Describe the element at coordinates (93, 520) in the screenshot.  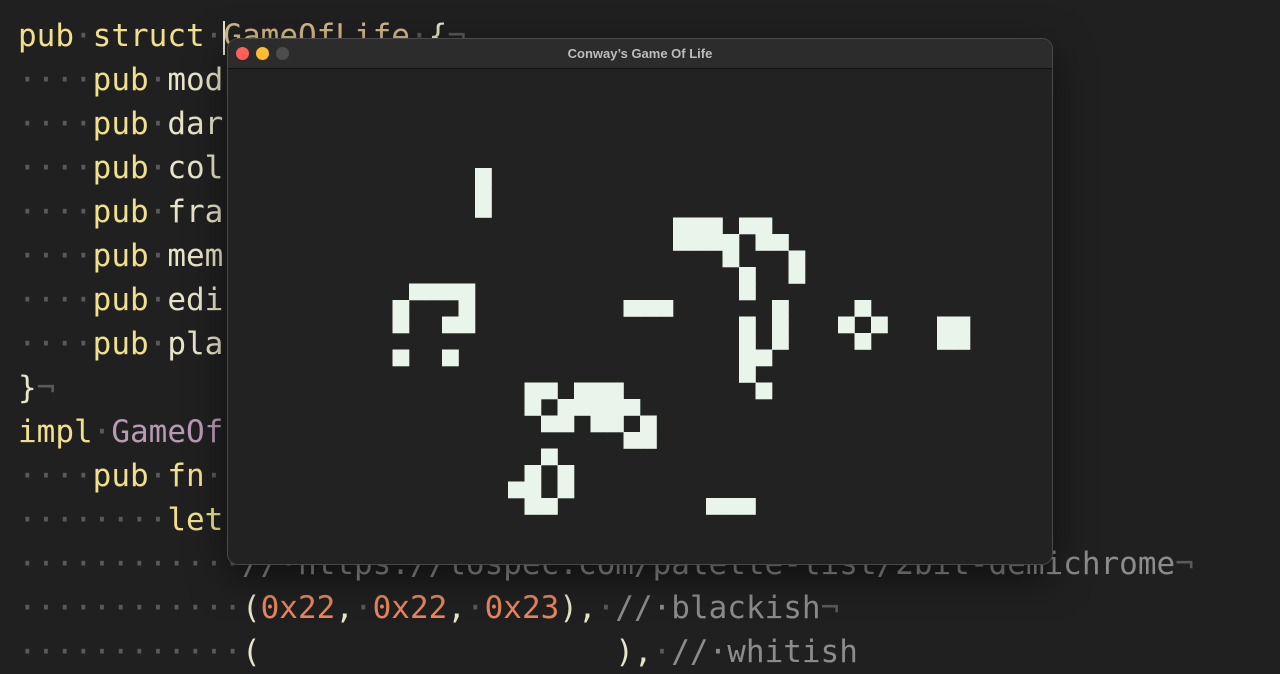
I see `indent-whitespace: ········` at that location.